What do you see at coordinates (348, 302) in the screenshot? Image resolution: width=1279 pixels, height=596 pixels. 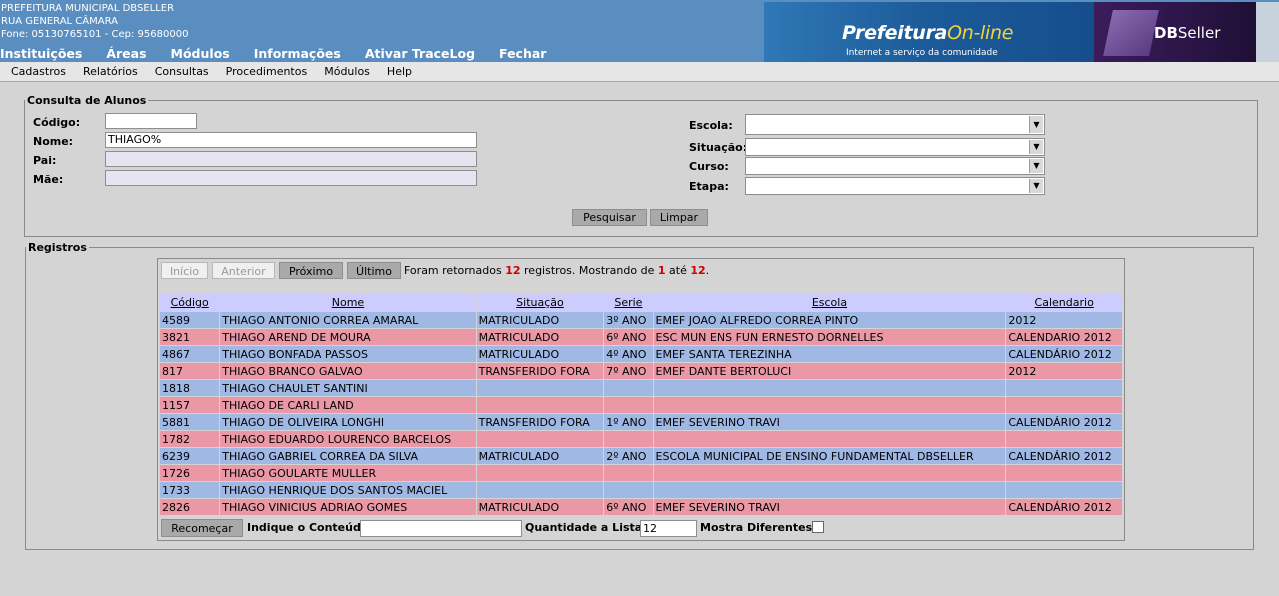 I see `col-header-nome: Nome` at bounding box center [348, 302].